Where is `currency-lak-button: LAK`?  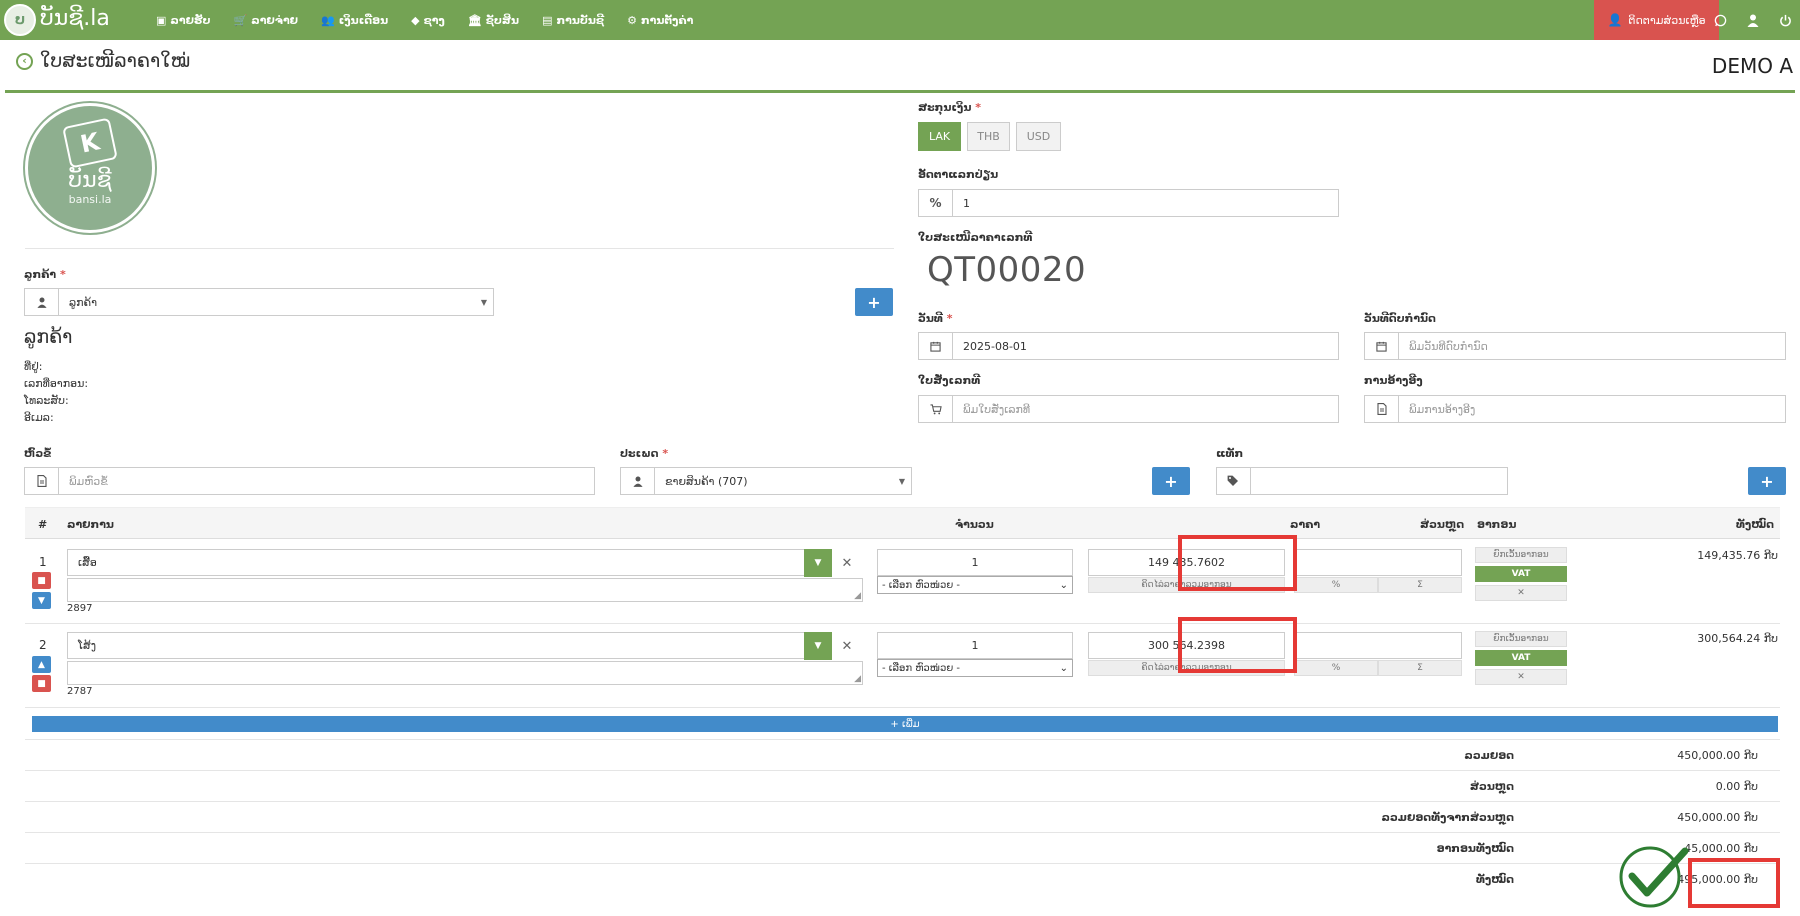
currency-lak-button: LAK is located at coordinates (939, 136).